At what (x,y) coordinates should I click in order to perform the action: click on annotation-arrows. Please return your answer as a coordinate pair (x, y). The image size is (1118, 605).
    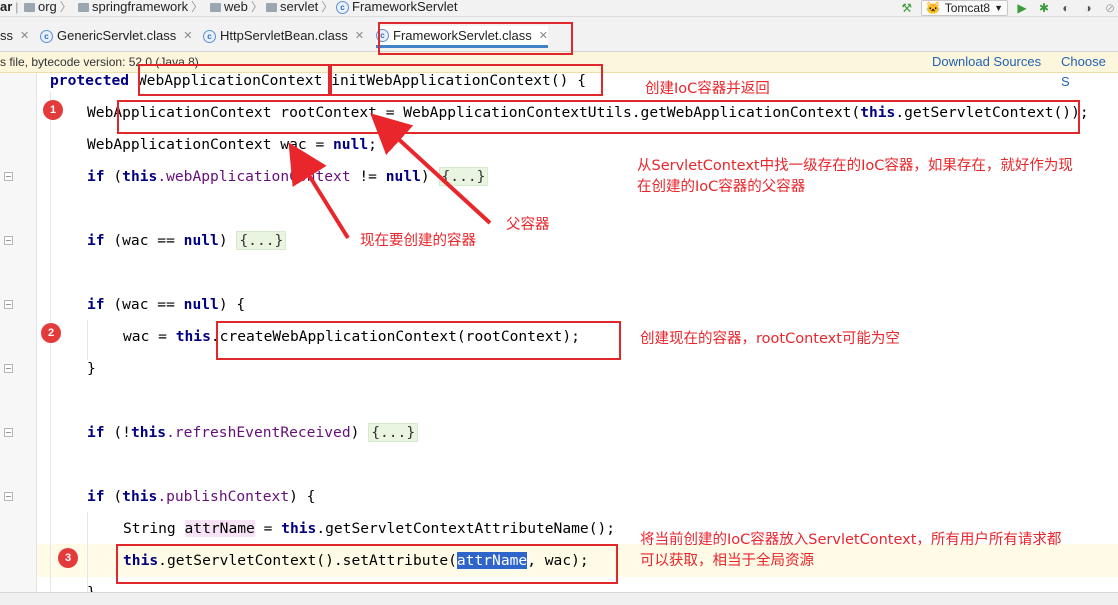
    Looking at the image, I should click on (390, 176).